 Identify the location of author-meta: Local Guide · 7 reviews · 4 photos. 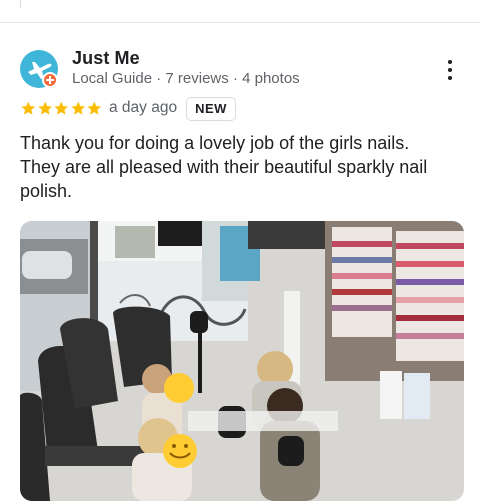
(186, 78).